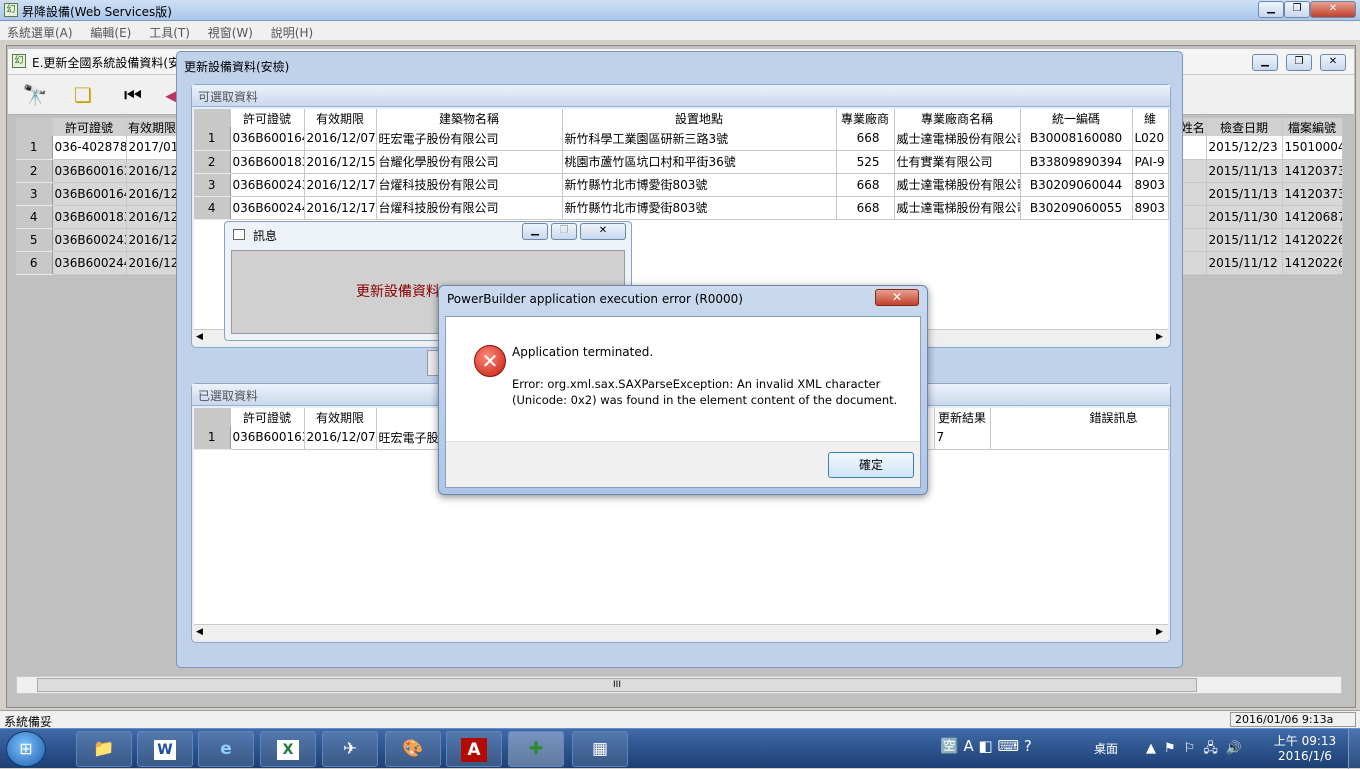 This screenshot has height=769, width=1360. What do you see at coordinates (1261, 148) in the screenshot?
I see `table-row: 2015/12/23 15010004` at bounding box center [1261, 148].